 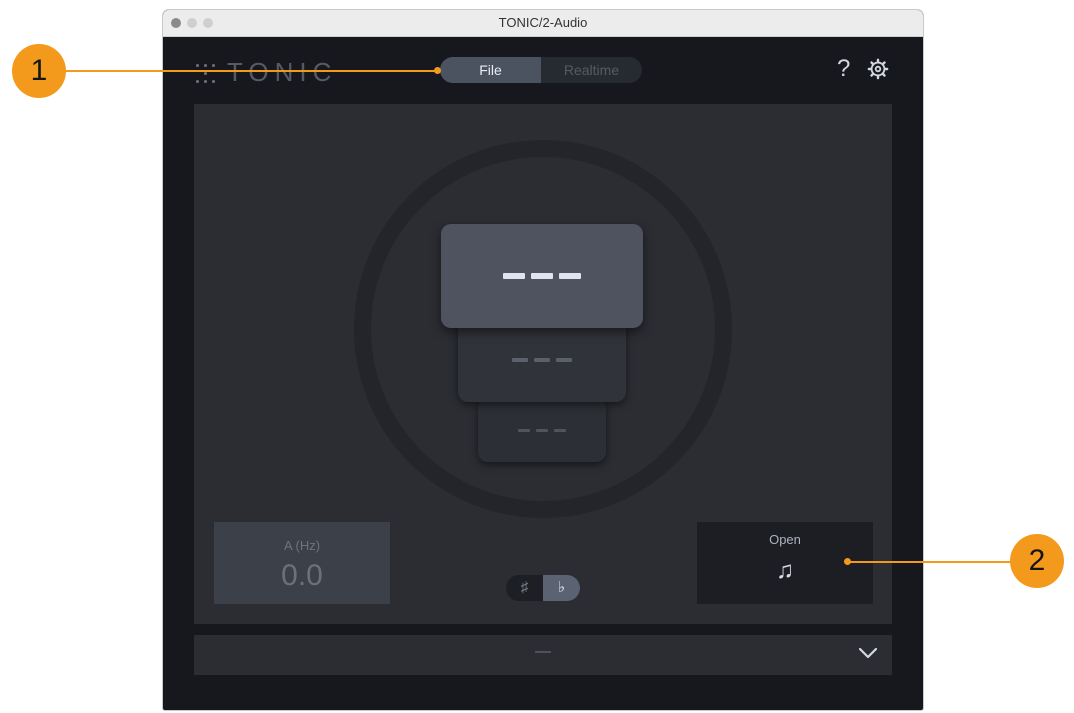 What do you see at coordinates (878, 69) in the screenshot?
I see `gear-icon` at bounding box center [878, 69].